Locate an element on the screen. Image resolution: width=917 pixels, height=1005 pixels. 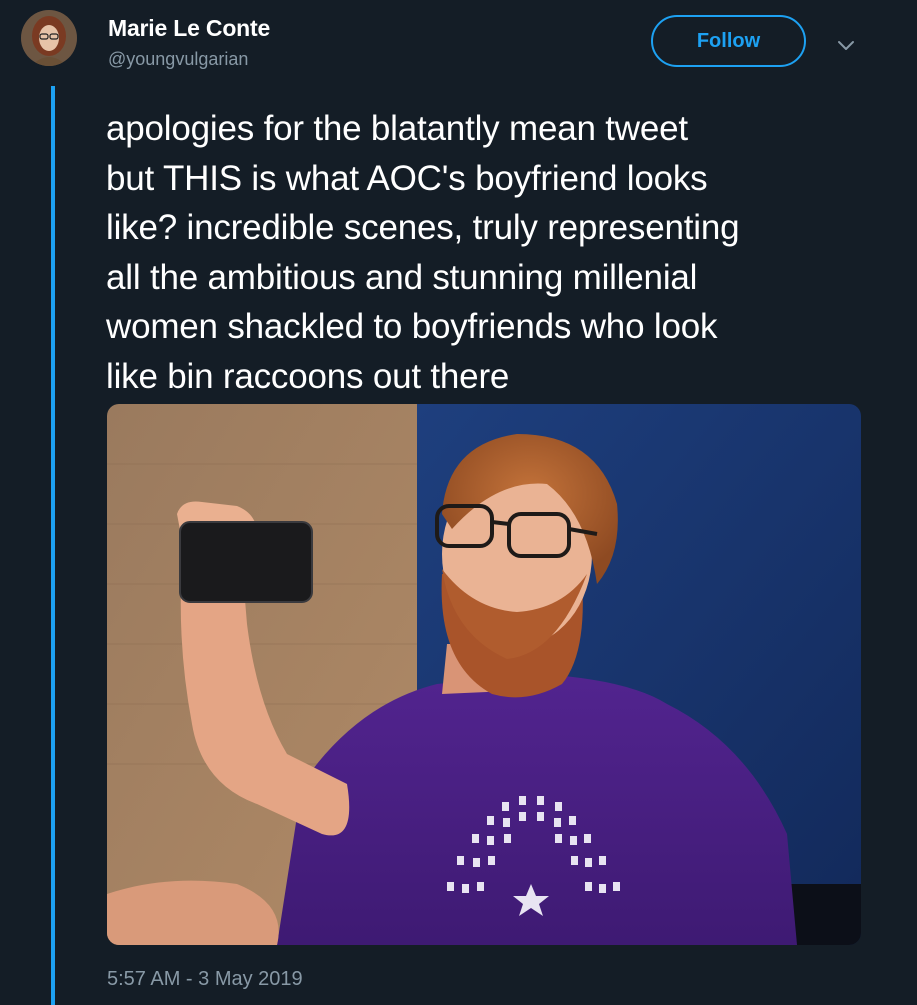
author-handle: @youngvulgarian is located at coordinates (178, 59).